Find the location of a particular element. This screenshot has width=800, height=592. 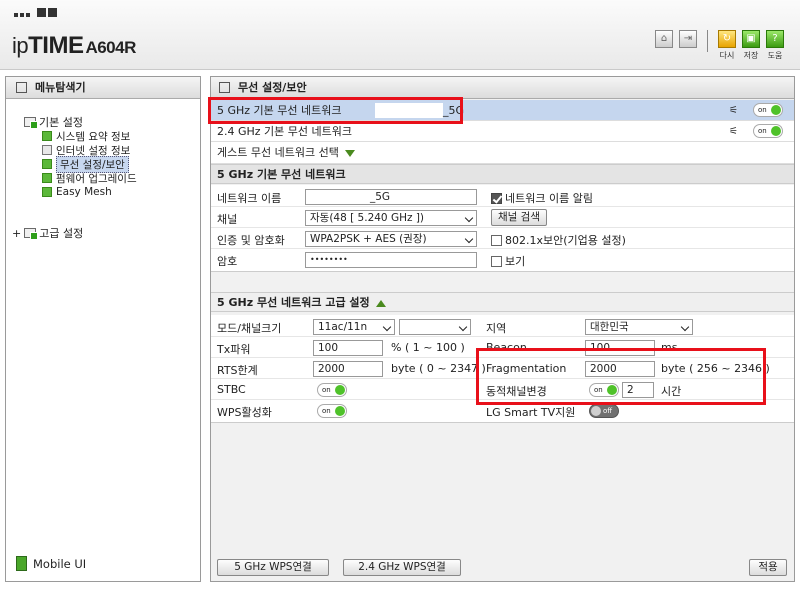

wireless-icon is located at coordinates (47, 164).